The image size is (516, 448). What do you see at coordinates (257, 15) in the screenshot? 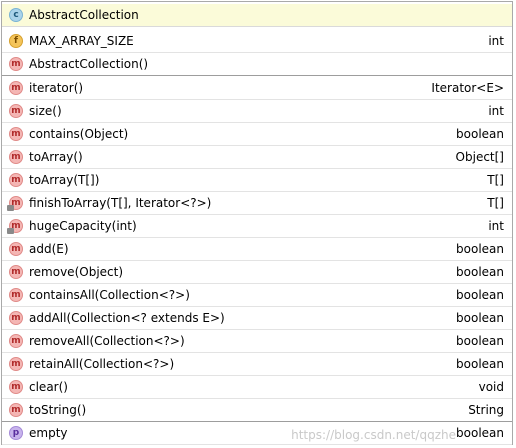
I see `class-header-row: c AbstractCollection` at bounding box center [257, 15].